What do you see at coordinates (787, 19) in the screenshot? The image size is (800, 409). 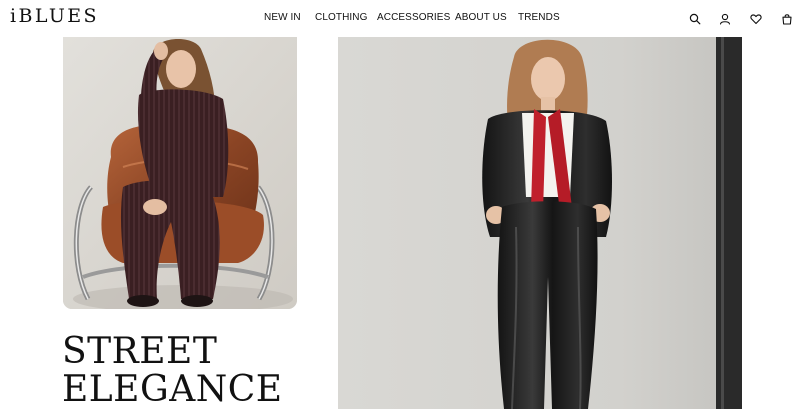 I see `bag-icon` at bounding box center [787, 19].